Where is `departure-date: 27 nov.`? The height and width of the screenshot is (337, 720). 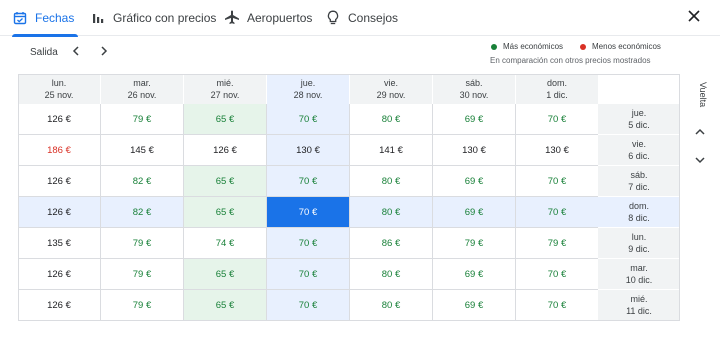 departure-date: 27 nov. is located at coordinates (225, 95).